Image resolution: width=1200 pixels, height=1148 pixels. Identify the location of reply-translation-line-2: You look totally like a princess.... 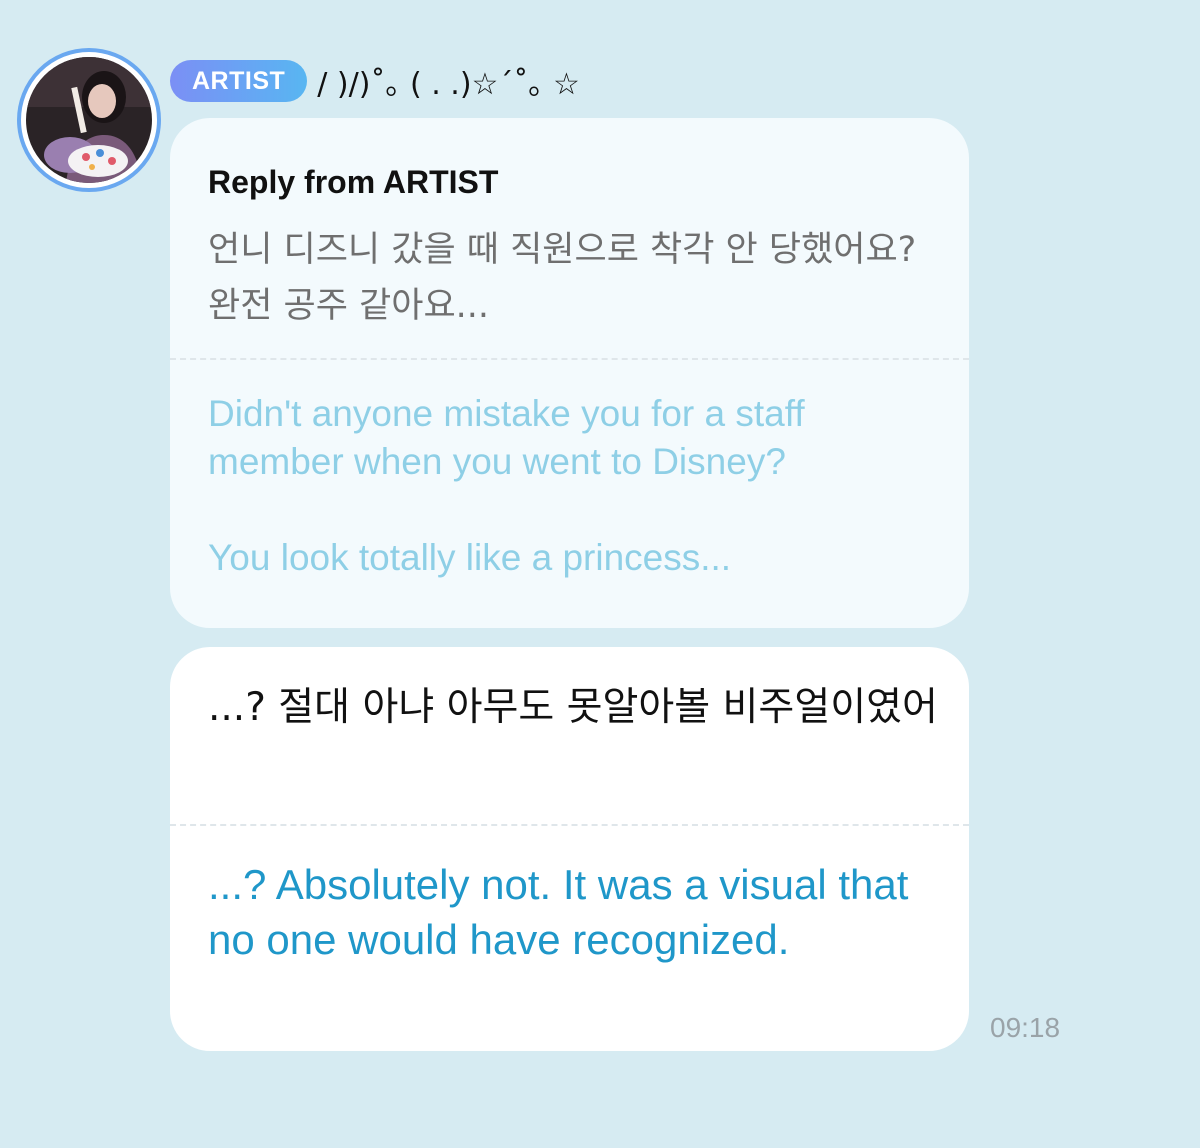
(470, 557).